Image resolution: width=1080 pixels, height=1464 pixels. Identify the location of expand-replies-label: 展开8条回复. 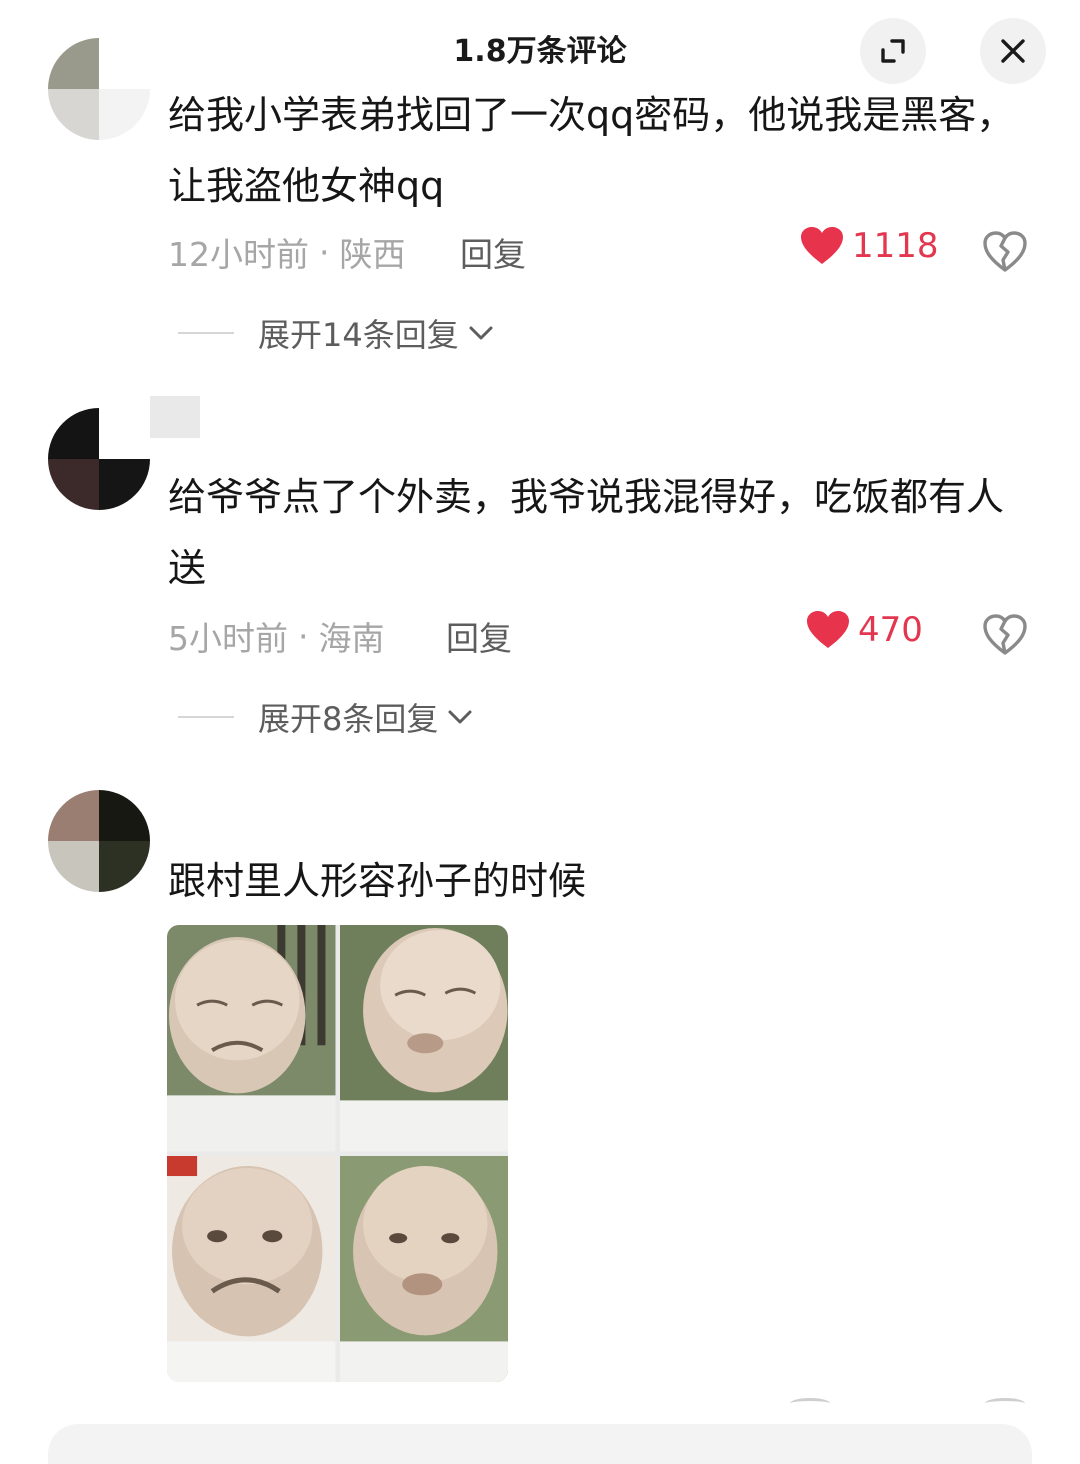
(348, 719).